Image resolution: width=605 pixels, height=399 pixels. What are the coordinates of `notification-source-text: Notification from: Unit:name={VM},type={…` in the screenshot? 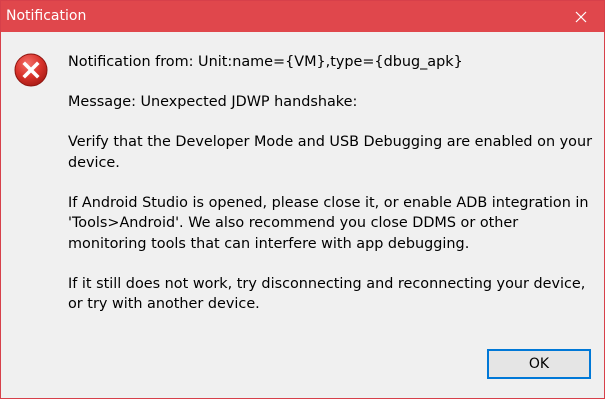 It's located at (265, 62).